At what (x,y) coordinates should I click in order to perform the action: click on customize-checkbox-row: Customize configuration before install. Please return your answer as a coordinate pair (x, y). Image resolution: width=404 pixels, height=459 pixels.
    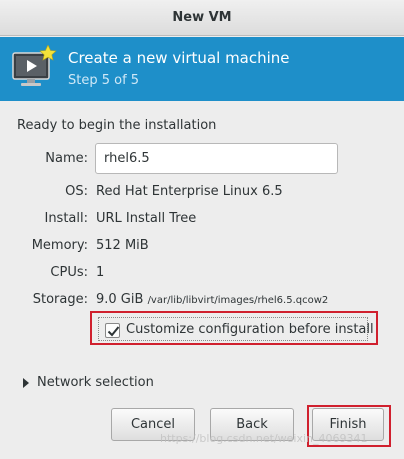
    Looking at the image, I should click on (236, 329).